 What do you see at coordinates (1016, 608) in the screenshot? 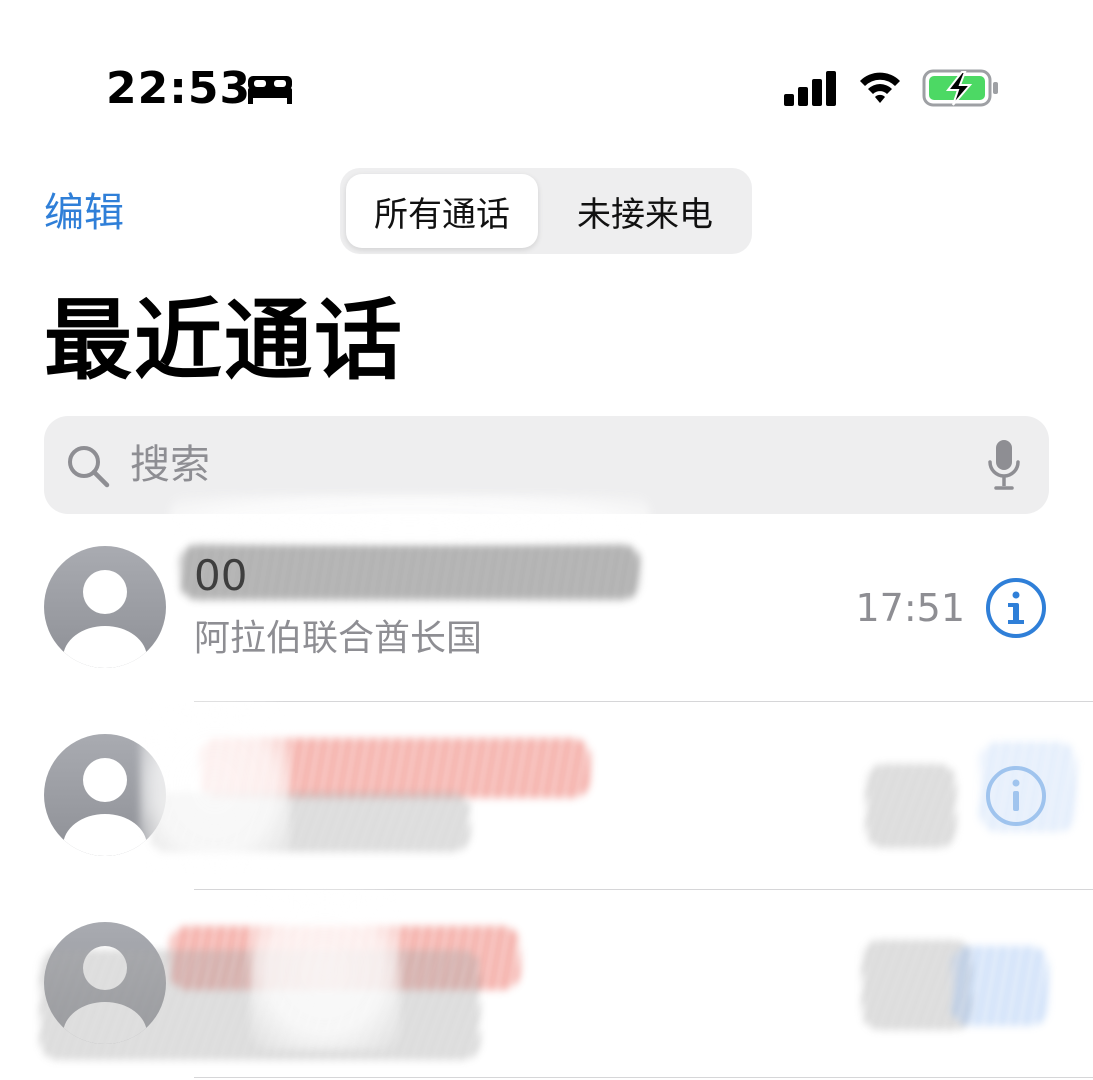
I see `info-icon` at bounding box center [1016, 608].